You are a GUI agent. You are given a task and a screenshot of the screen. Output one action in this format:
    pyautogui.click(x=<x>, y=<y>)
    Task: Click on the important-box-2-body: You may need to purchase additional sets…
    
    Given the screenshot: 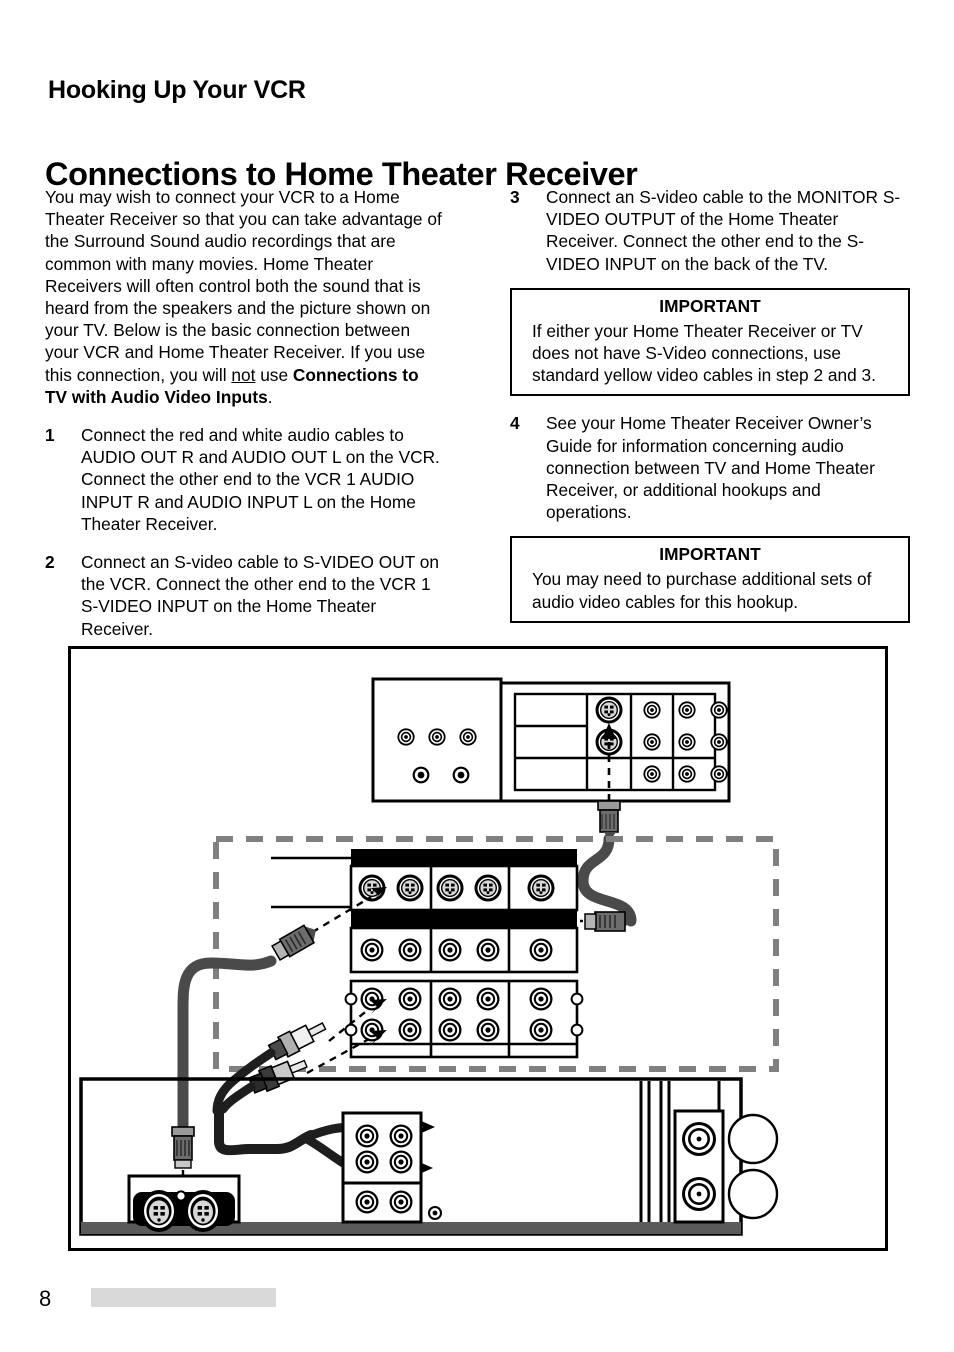 What is the action you would take?
    pyautogui.click(x=702, y=590)
    